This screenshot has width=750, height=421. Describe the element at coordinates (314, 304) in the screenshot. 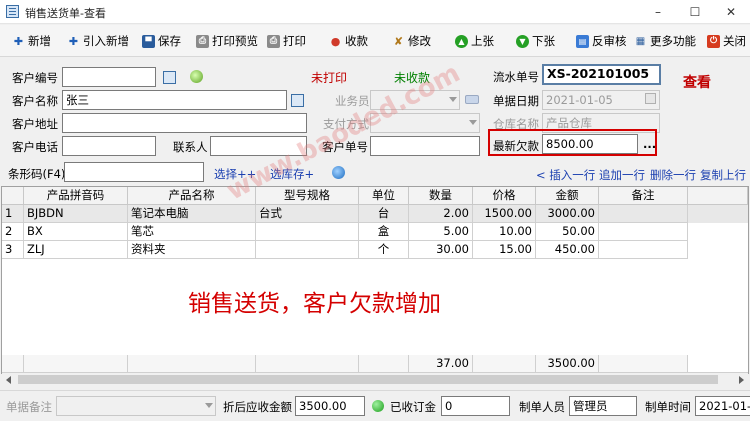

I see `annotation-text: 销售送货，客户欠款增加` at that location.